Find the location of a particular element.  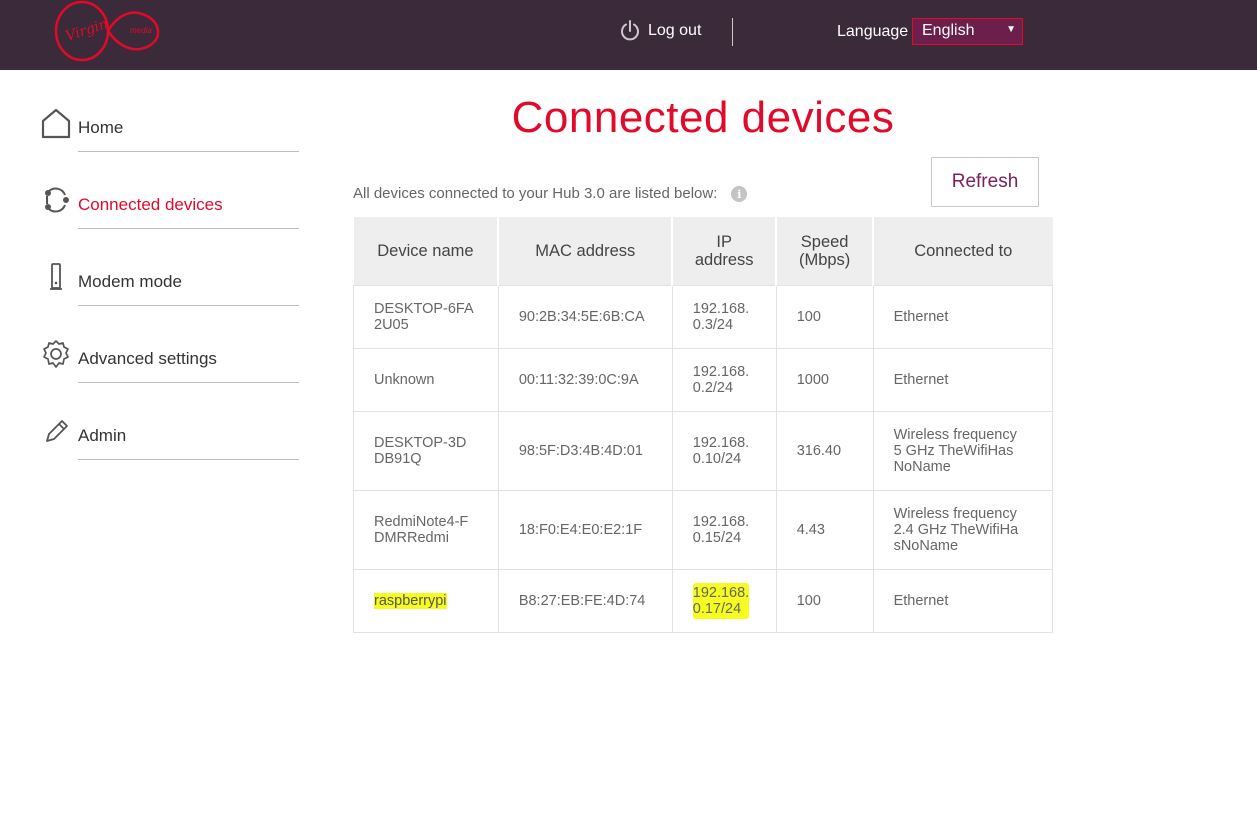

header-line: address is located at coordinates (724, 259).